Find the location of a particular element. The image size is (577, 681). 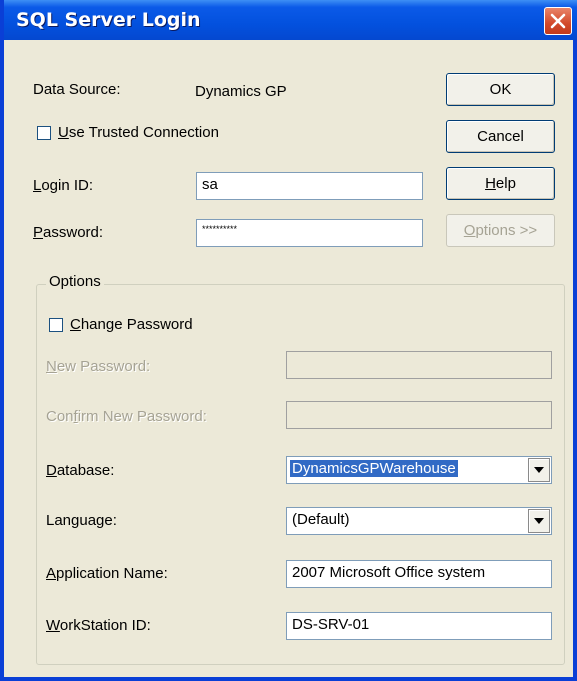

application-name-label: Application Name: is located at coordinates (107, 573).